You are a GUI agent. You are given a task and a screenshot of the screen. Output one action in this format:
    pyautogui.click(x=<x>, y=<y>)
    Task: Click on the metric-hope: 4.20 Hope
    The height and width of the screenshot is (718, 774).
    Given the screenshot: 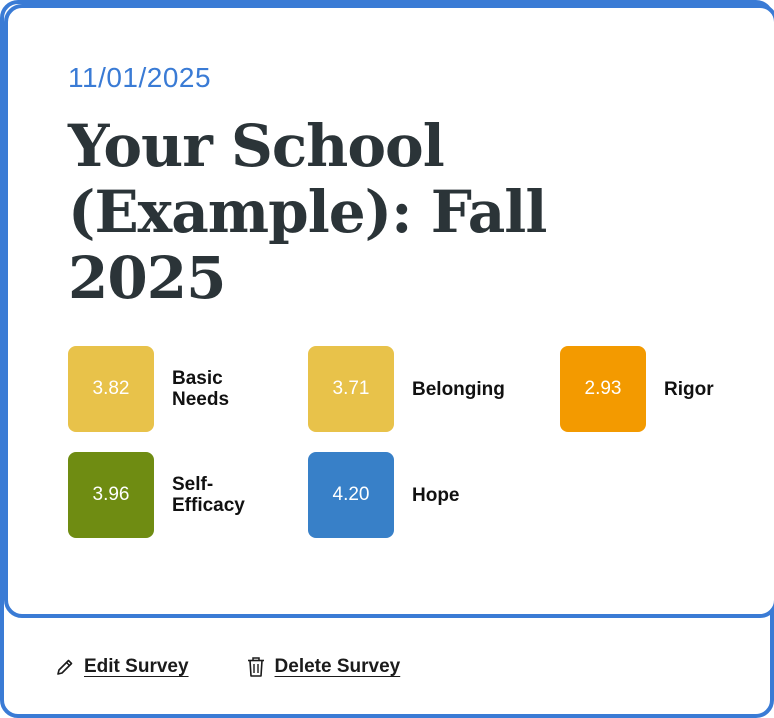 What is the action you would take?
    pyautogui.click(x=384, y=495)
    